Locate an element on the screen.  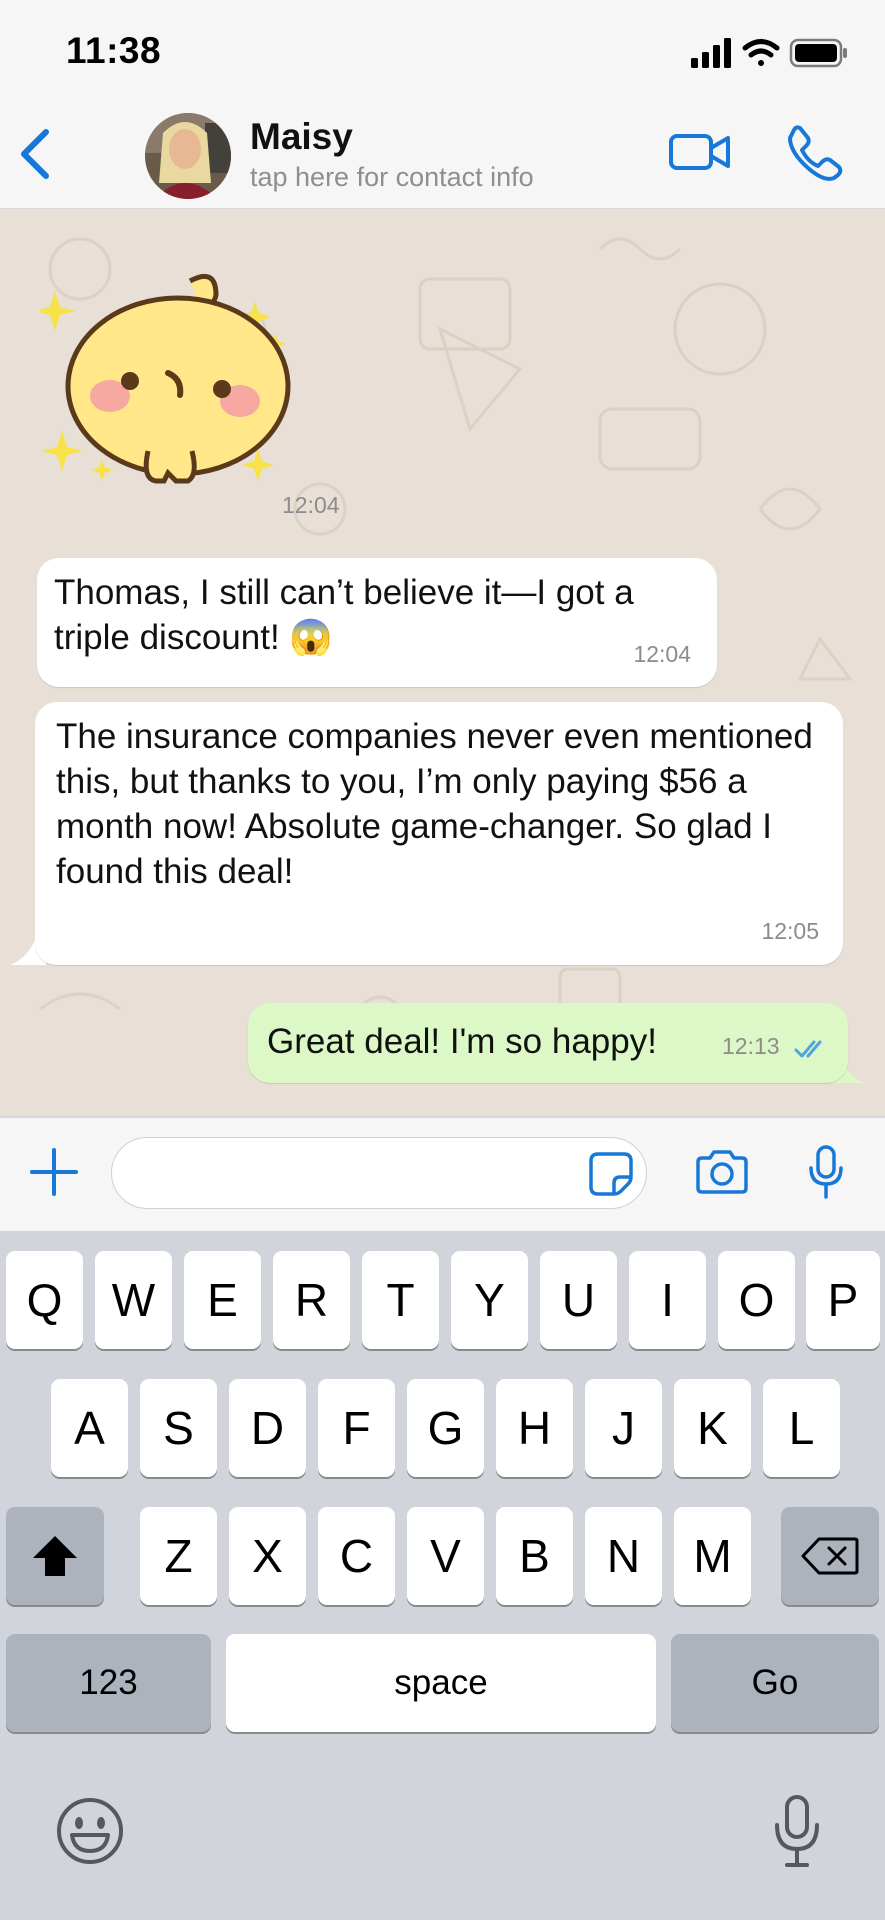
attach-plus-icon is located at coordinates (54, 1172).